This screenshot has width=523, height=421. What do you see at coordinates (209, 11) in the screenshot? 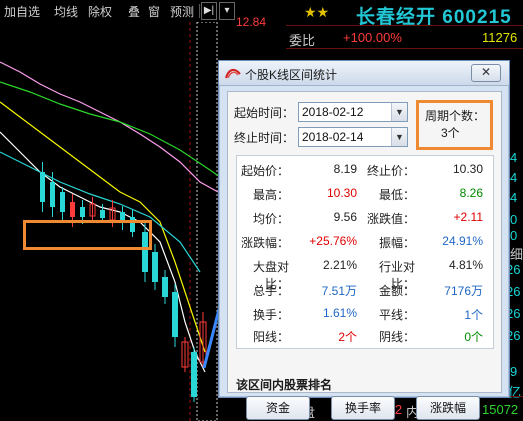
I see `step-icon: ▶|` at bounding box center [209, 11].